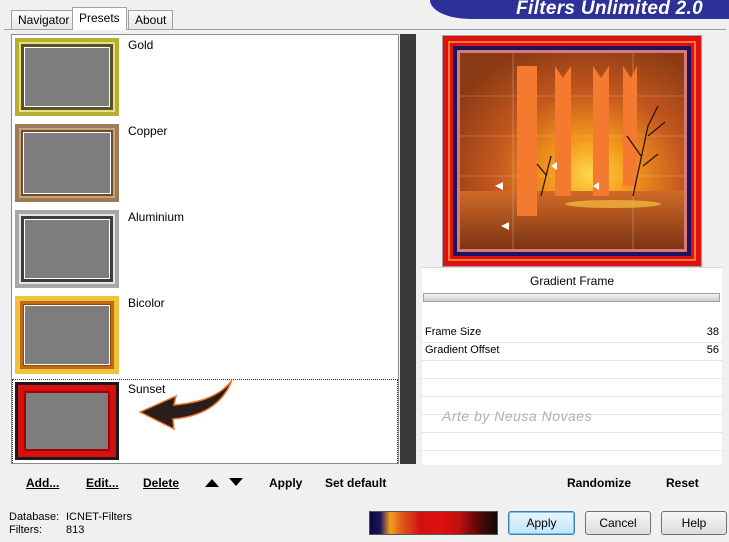 The width and height of the screenshot is (729, 542). What do you see at coordinates (161, 483) in the screenshot?
I see `delete-button: Delete` at bounding box center [161, 483].